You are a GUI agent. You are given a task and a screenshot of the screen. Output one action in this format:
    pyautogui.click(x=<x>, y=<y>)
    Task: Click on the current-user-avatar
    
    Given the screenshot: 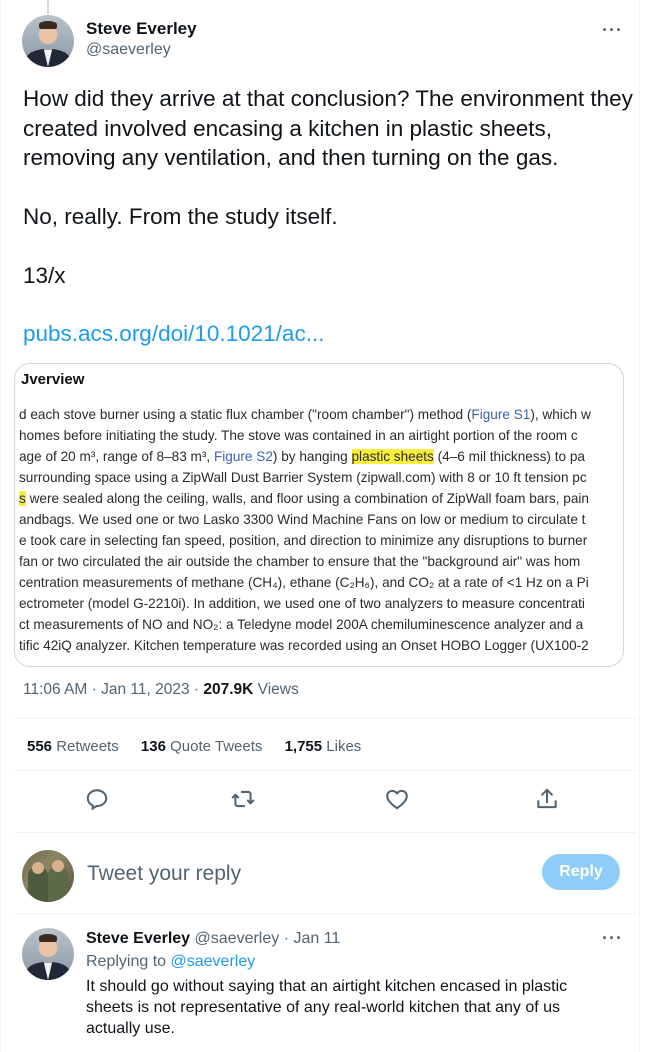 What is the action you would take?
    pyautogui.click(x=48, y=876)
    